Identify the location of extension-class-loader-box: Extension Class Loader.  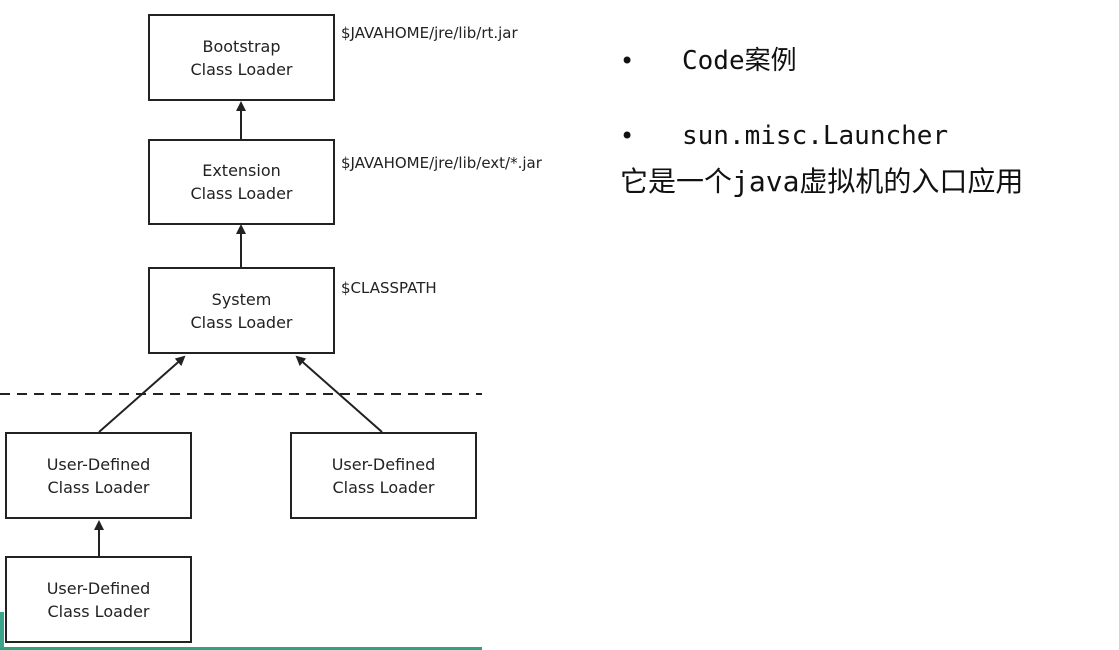
(241, 182).